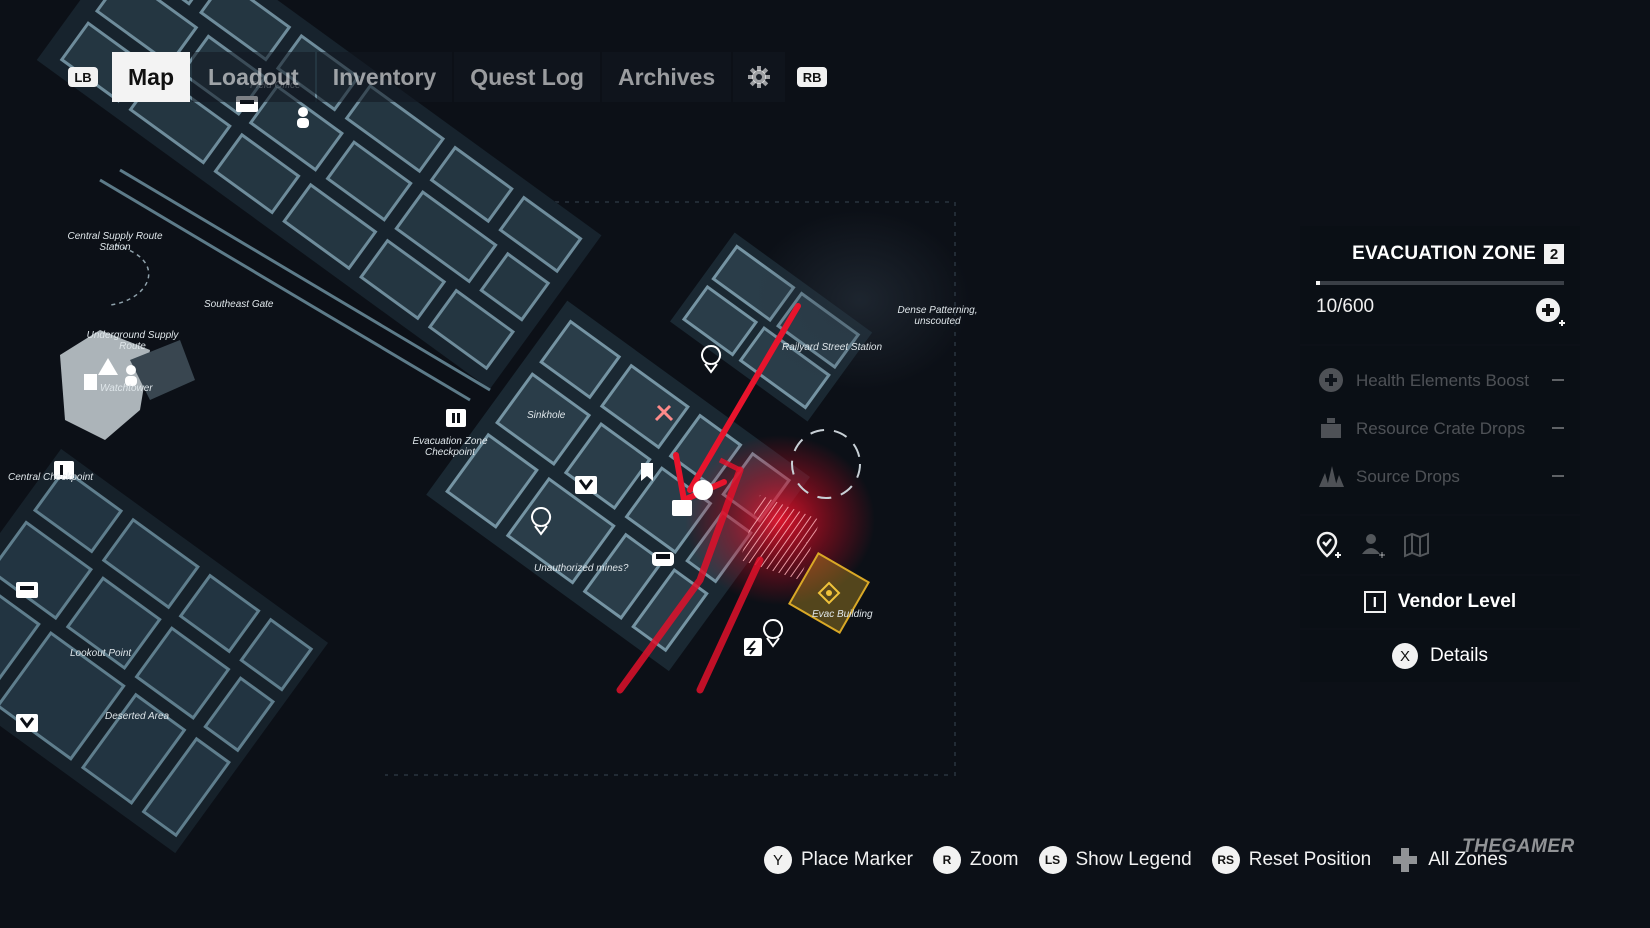  I want to click on boost-label: Health Elements Boost, so click(1442, 380).